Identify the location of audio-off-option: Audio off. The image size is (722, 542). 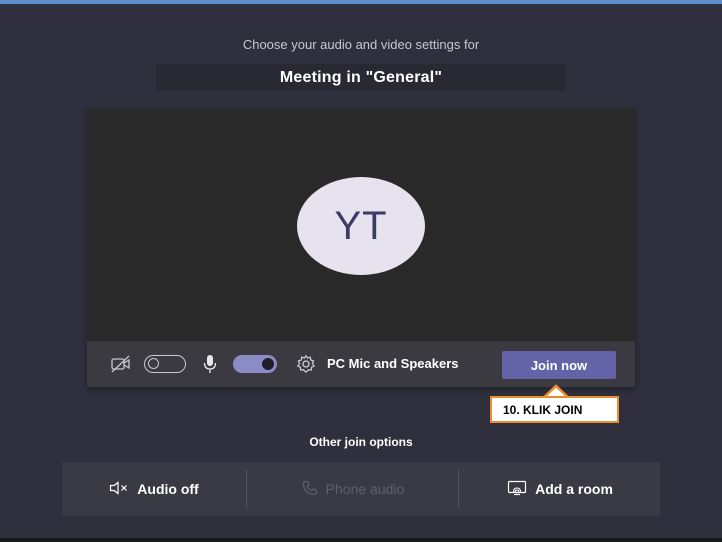
(154, 489).